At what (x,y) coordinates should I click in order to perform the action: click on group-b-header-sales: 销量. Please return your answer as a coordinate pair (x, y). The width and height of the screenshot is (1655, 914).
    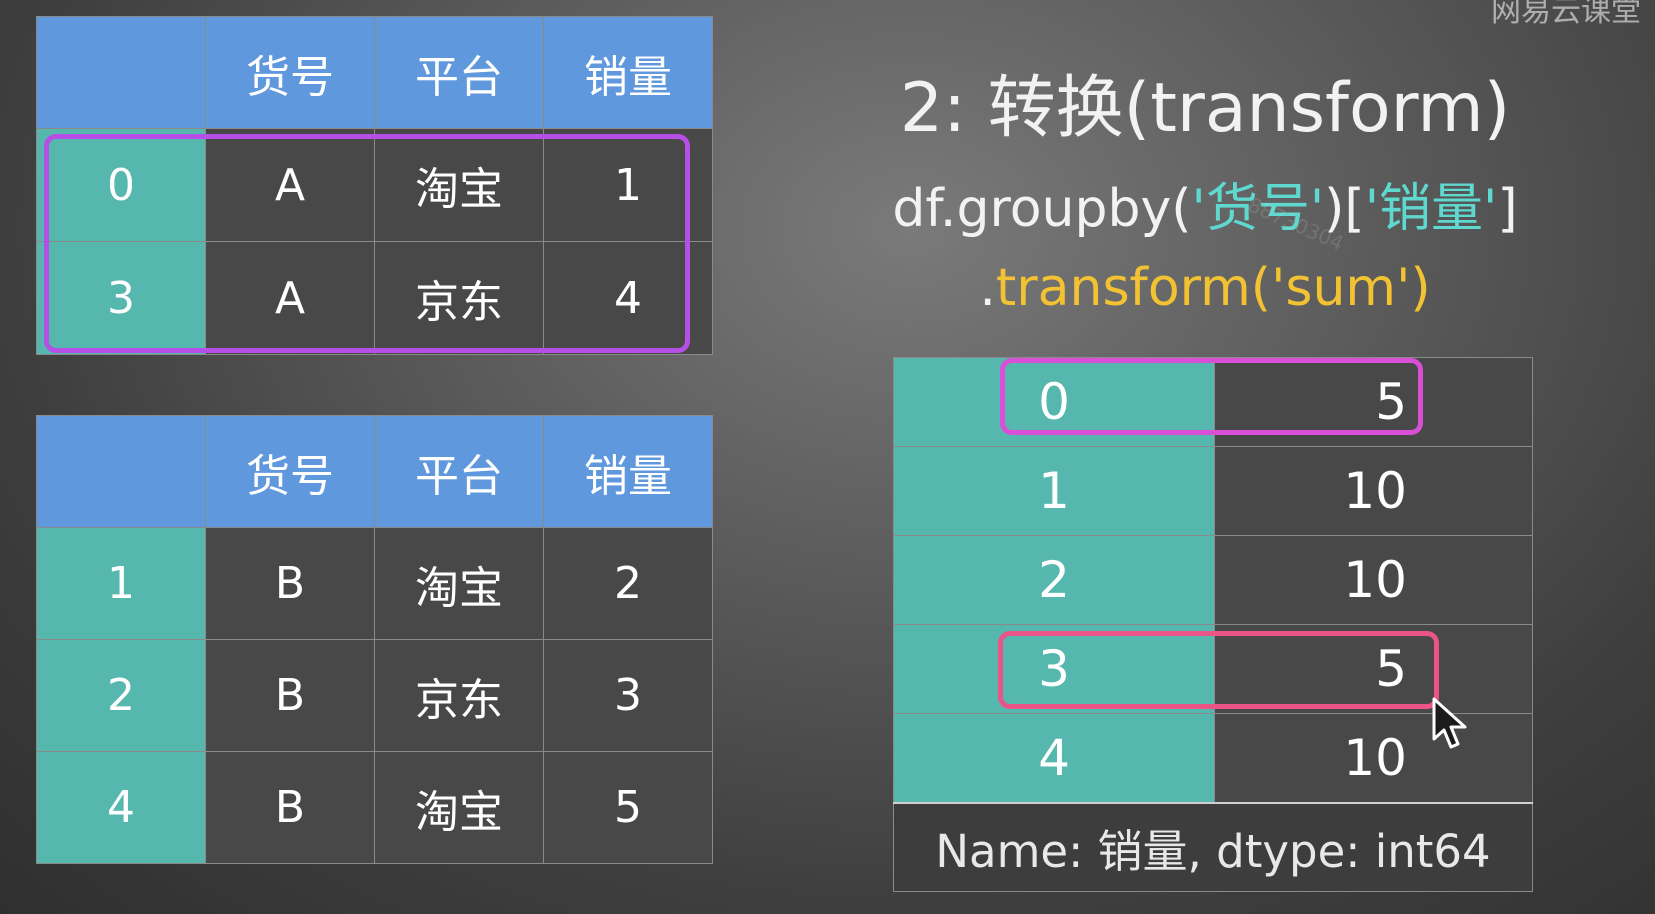
    Looking at the image, I should click on (628, 471).